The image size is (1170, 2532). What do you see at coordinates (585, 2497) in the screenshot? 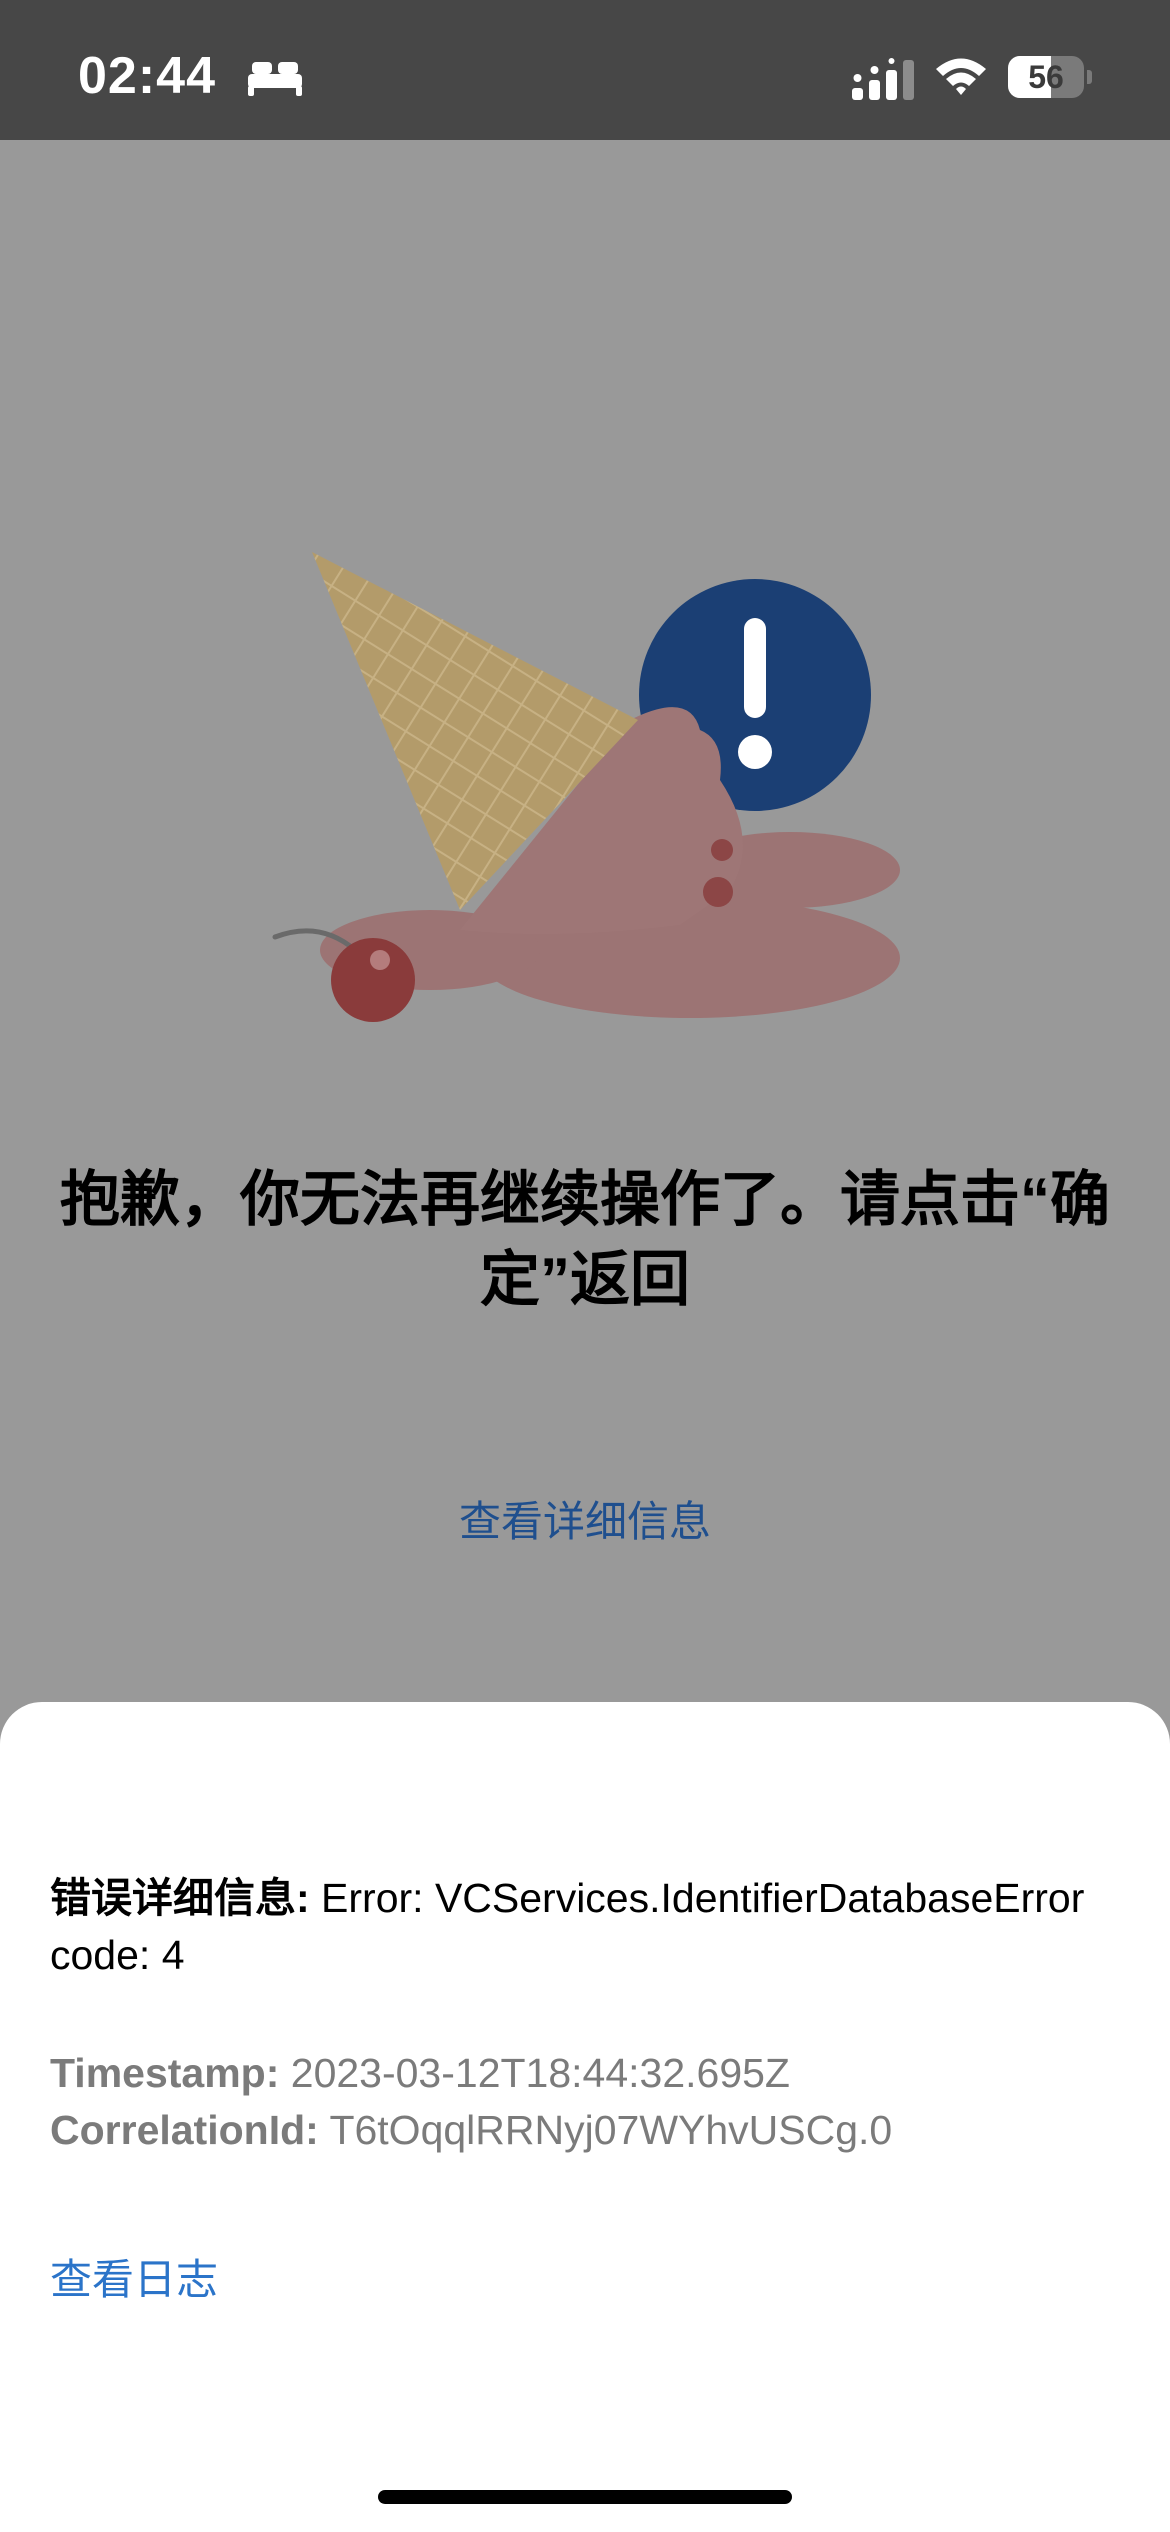
I see `home-indicator` at bounding box center [585, 2497].